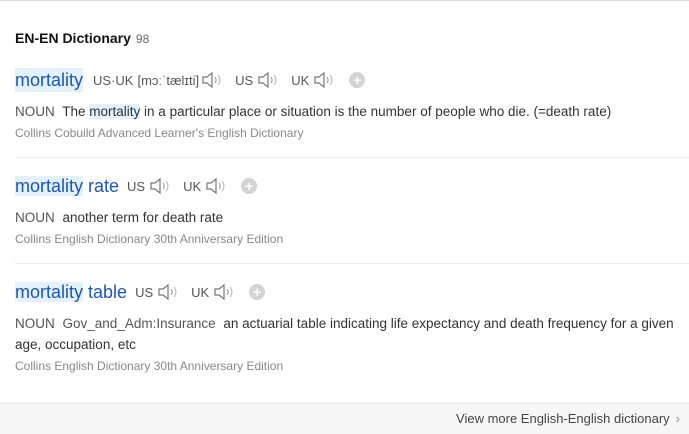 The width and height of the screenshot is (689, 434). Describe the element at coordinates (105, 292) in the screenshot. I see `headword-rest: table` at that location.